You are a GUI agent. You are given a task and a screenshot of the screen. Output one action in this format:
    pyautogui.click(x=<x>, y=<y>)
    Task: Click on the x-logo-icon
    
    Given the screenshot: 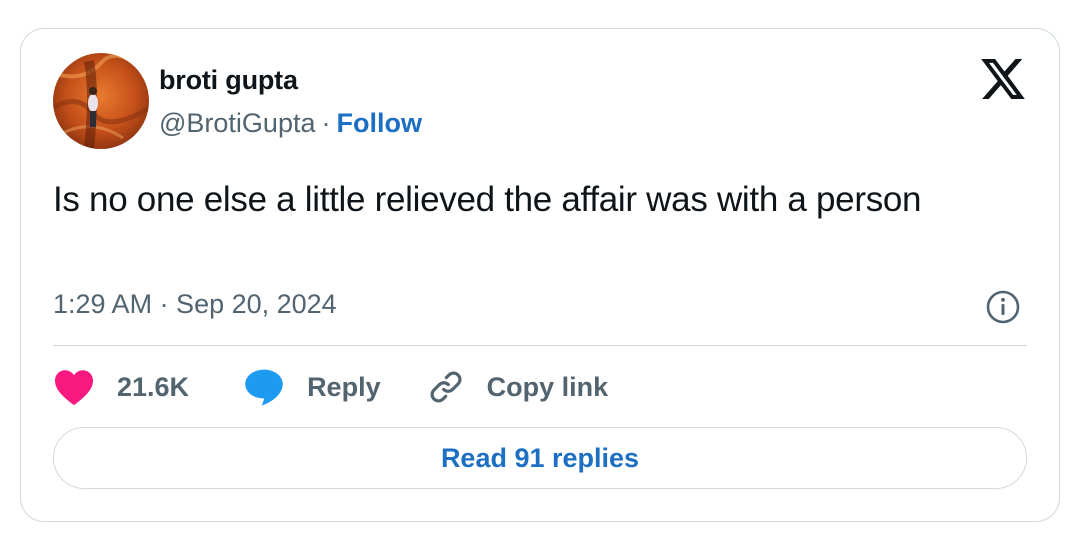 What is the action you would take?
    pyautogui.click(x=1003, y=79)
    